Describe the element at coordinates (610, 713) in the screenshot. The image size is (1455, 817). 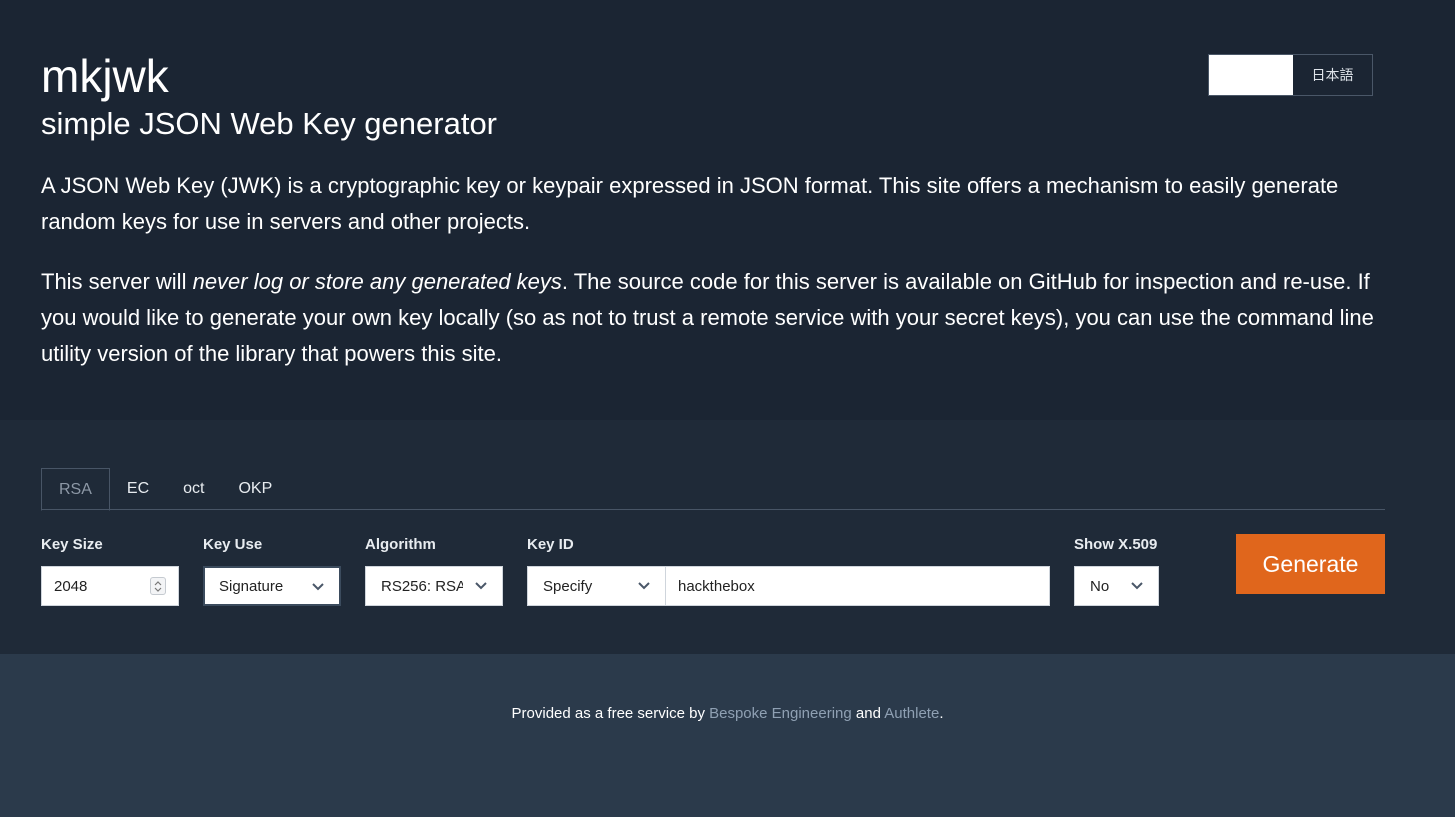
I see `footer-prefix: Provided as a free service by` at that location.